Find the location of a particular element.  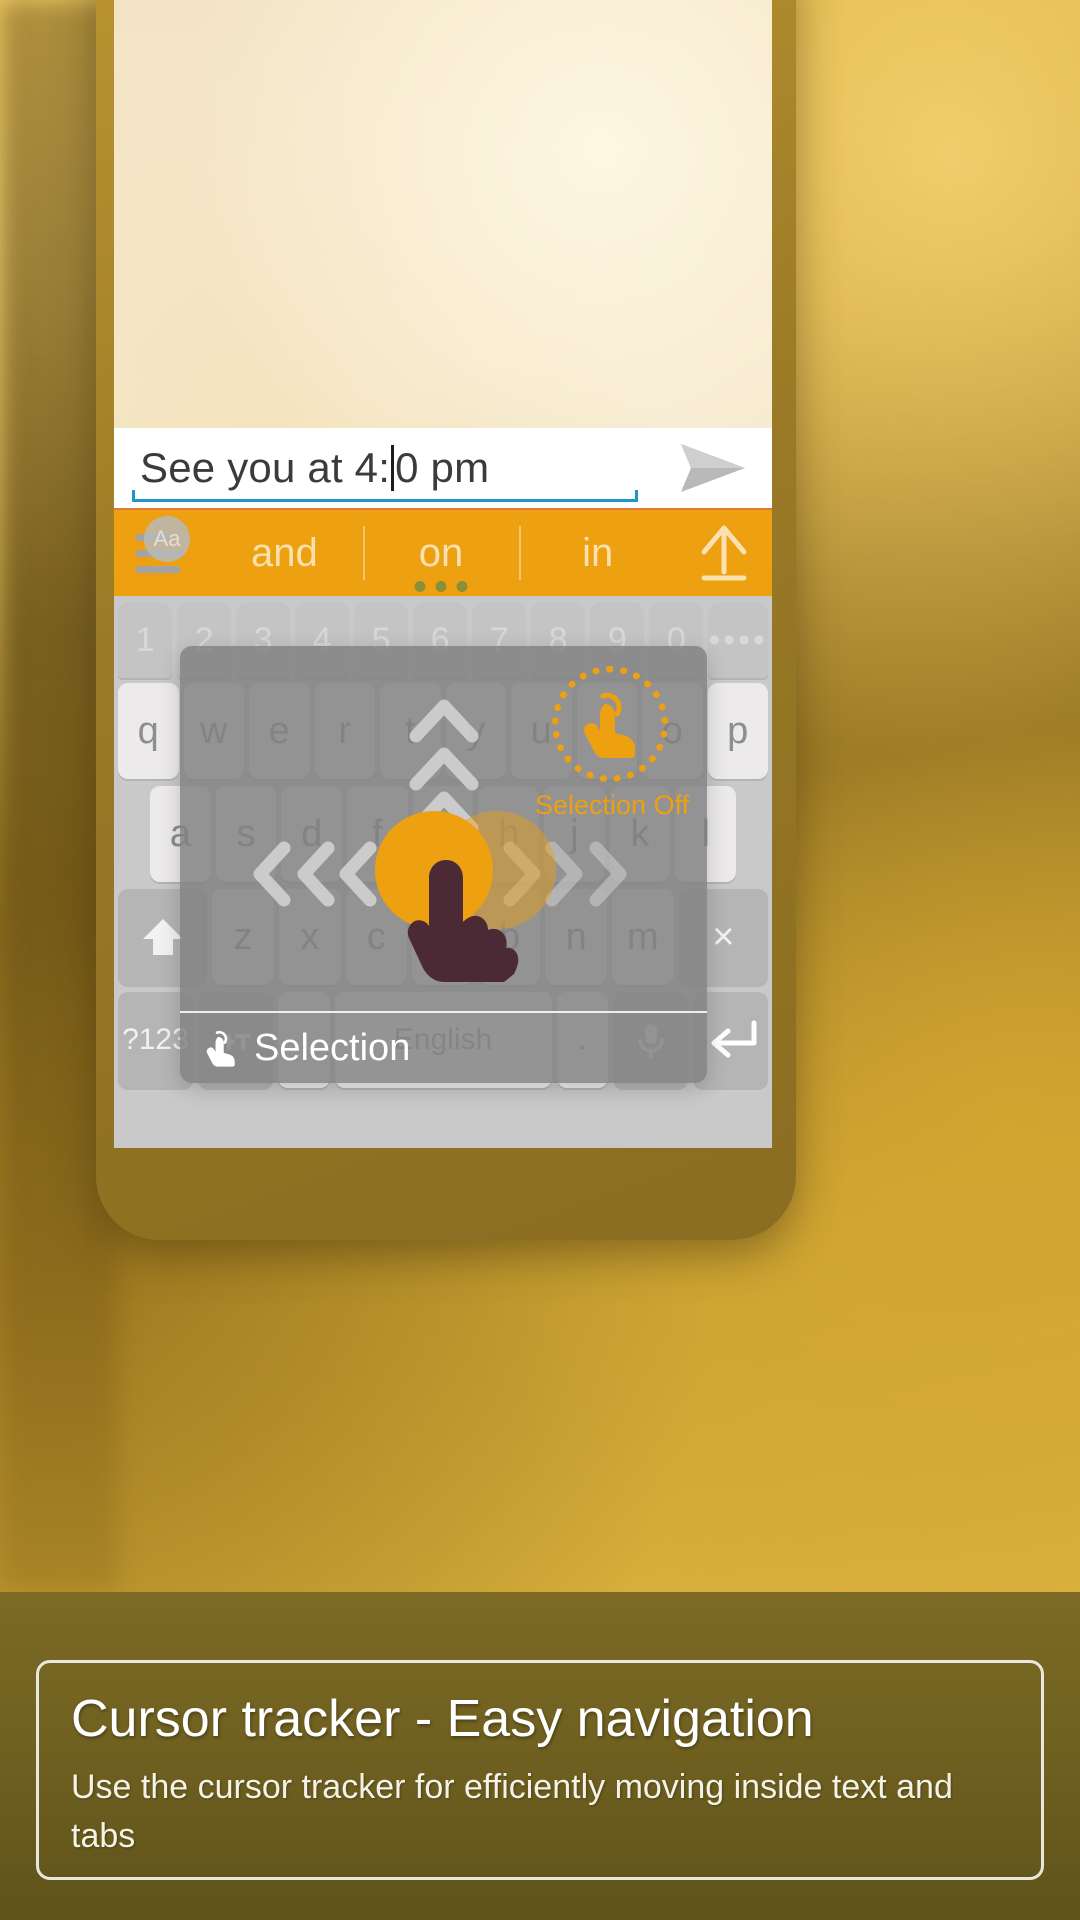

shift-up-icon is located at coordinates (162, 937).